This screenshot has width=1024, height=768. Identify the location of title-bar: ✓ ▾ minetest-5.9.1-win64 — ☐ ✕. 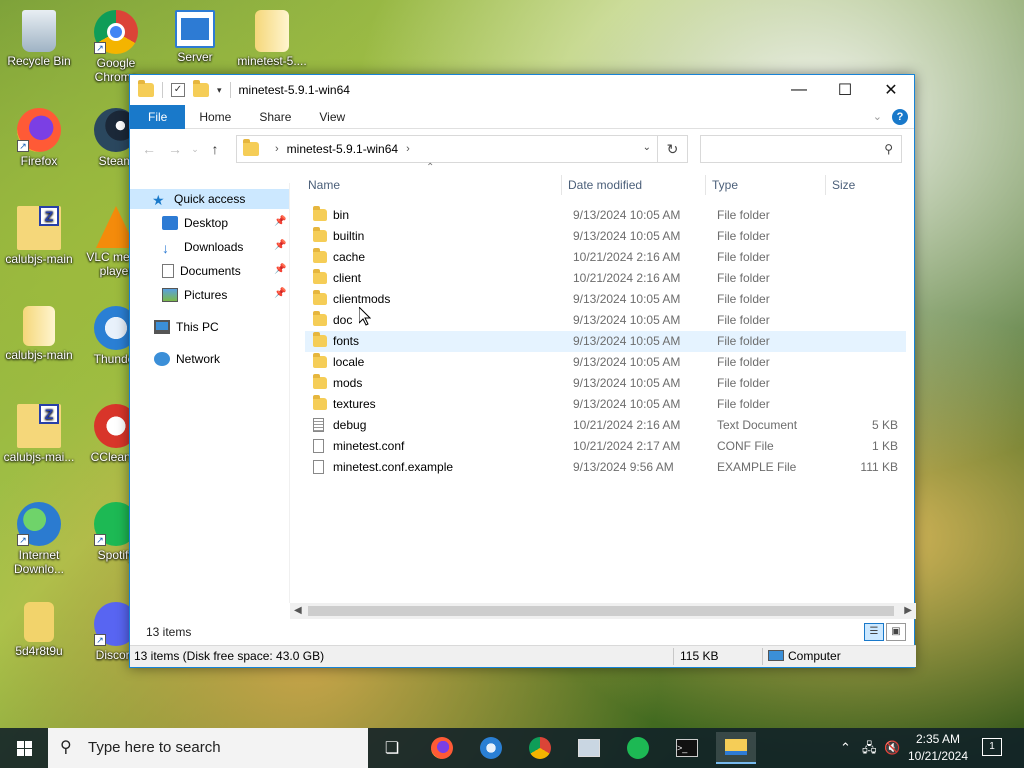
(522, 90).